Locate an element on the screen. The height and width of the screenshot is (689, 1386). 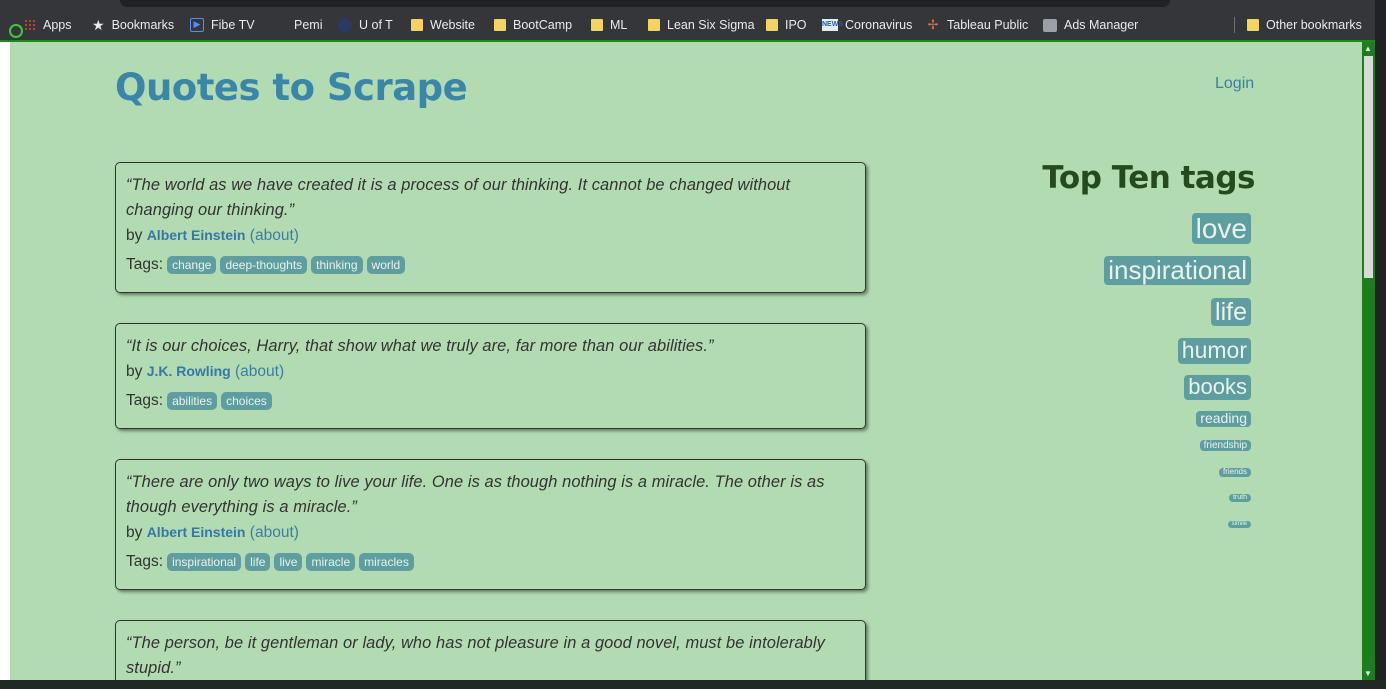
top-tag-link: reading is located at coordinates (1223, 418).